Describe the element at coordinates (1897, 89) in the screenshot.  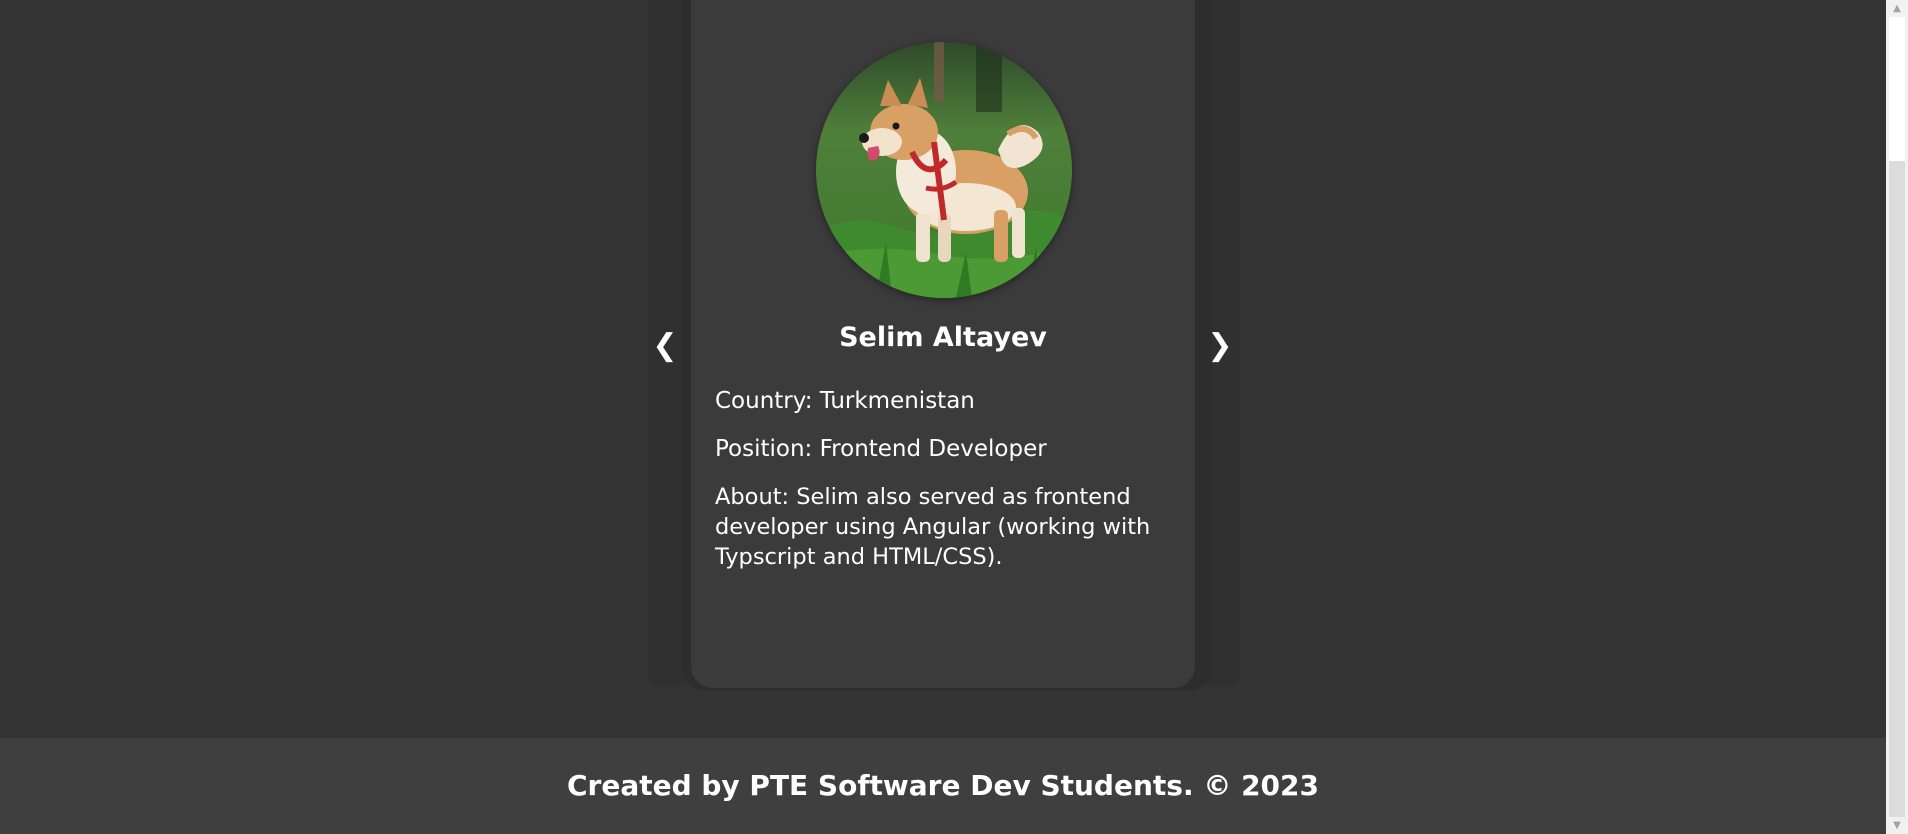
I see `scrollbar-thumb` at that location.